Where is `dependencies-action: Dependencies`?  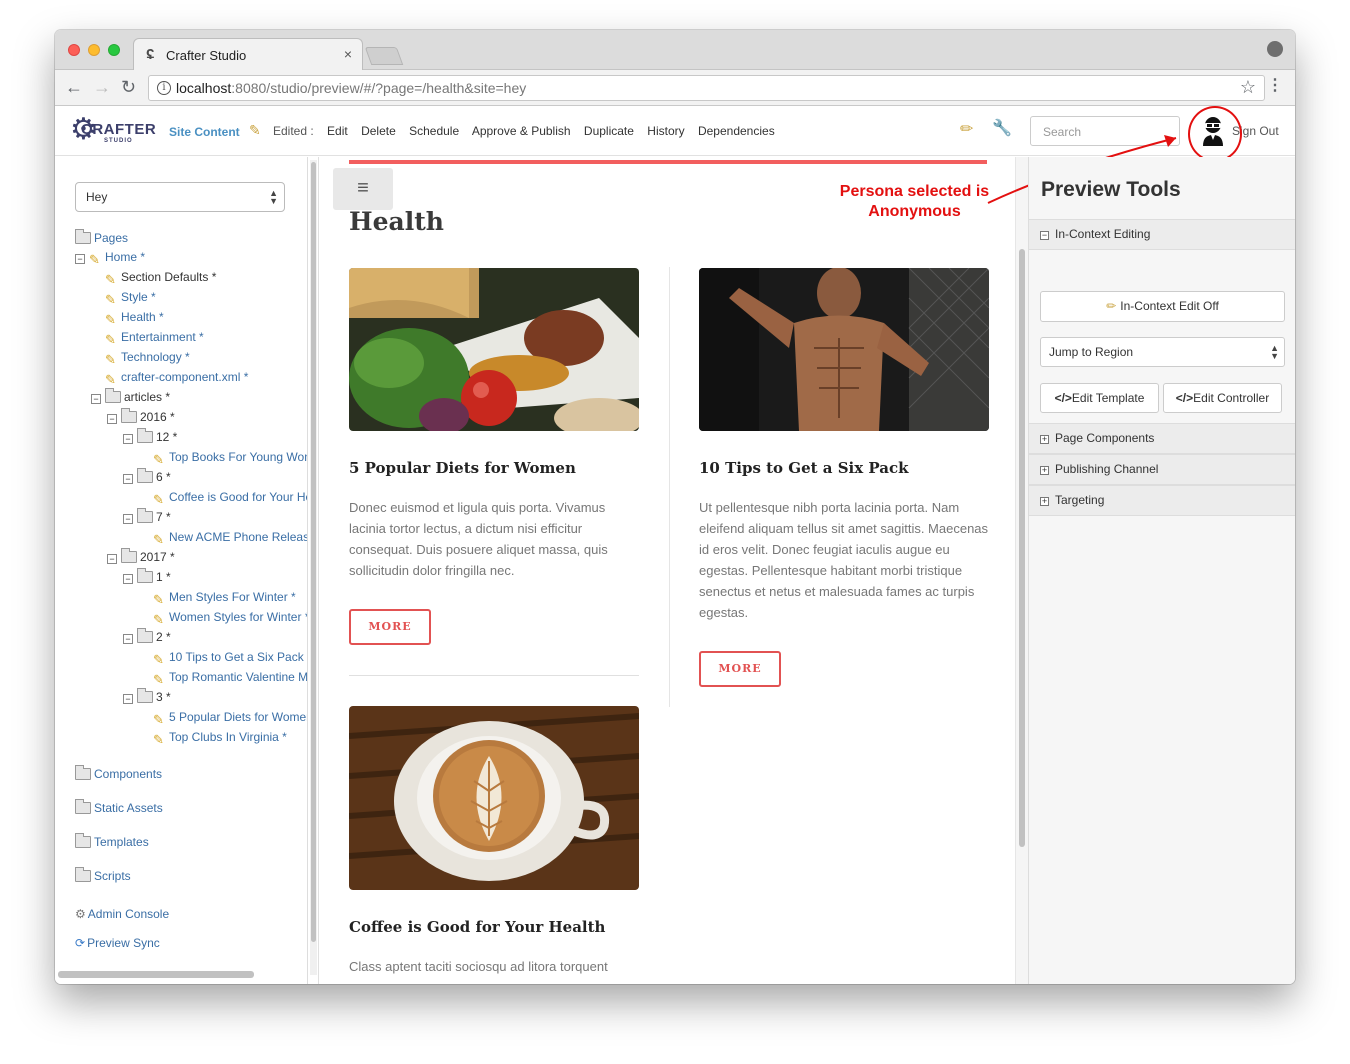
dependencies-action: Dependencies is located at coordinates (736, 131).